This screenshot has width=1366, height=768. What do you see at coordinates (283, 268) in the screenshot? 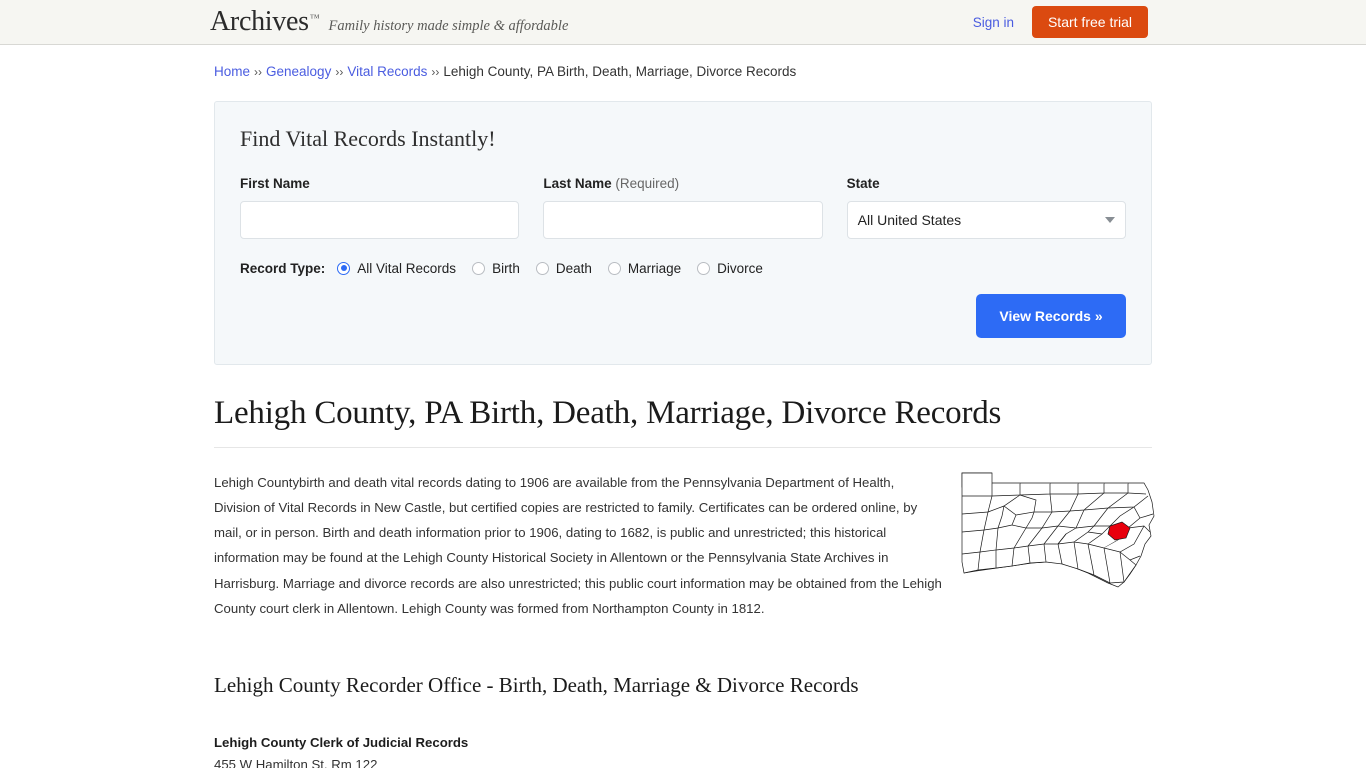
I see `record-type-label: Record Type:` at bounding box center [283, 268].